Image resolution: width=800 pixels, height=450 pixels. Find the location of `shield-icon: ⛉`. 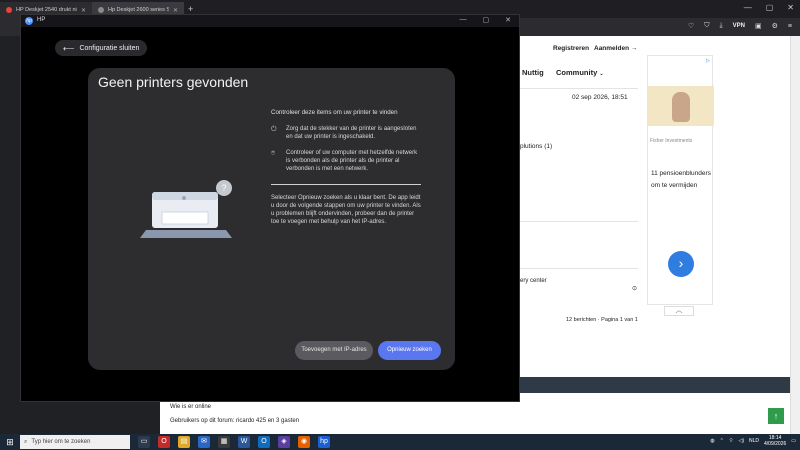

shield-icon: ⛉ is located at coordinates (706, 26).